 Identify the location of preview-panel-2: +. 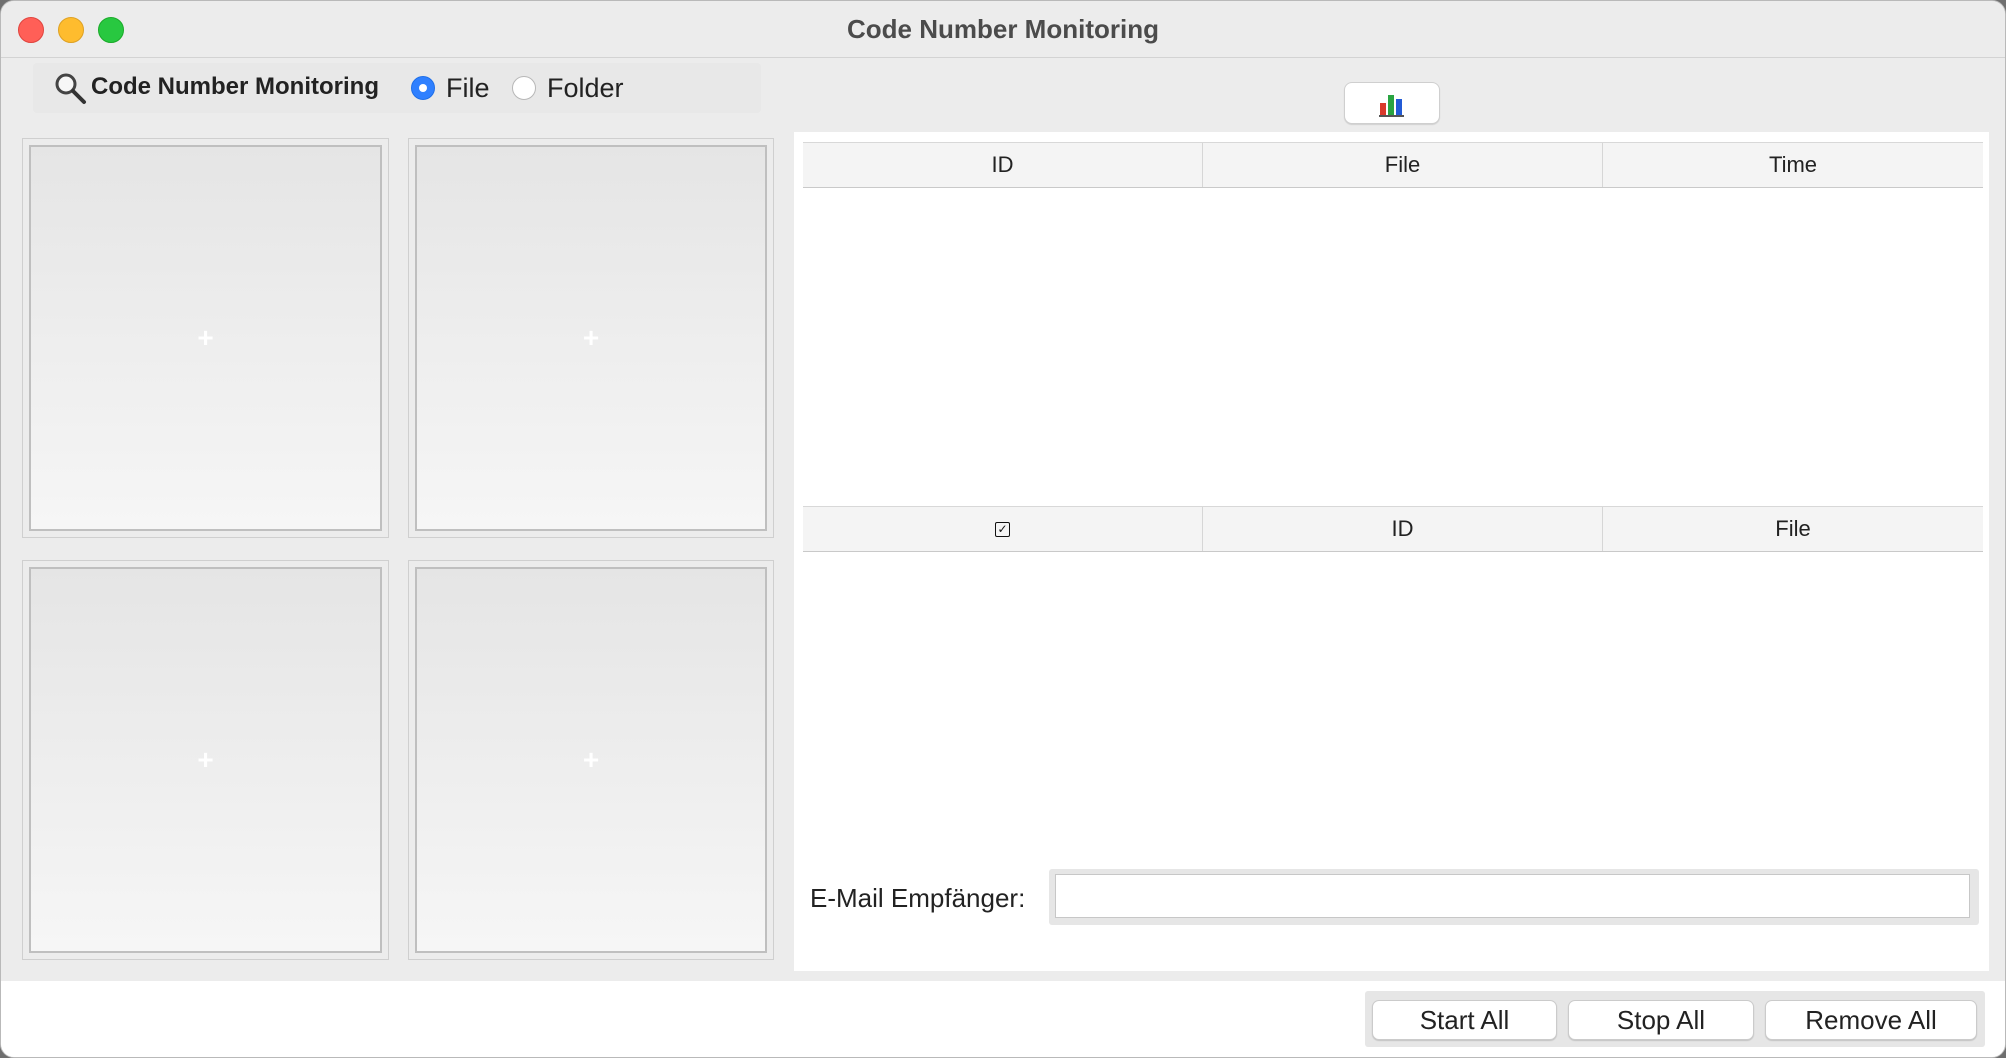
(591, 338).